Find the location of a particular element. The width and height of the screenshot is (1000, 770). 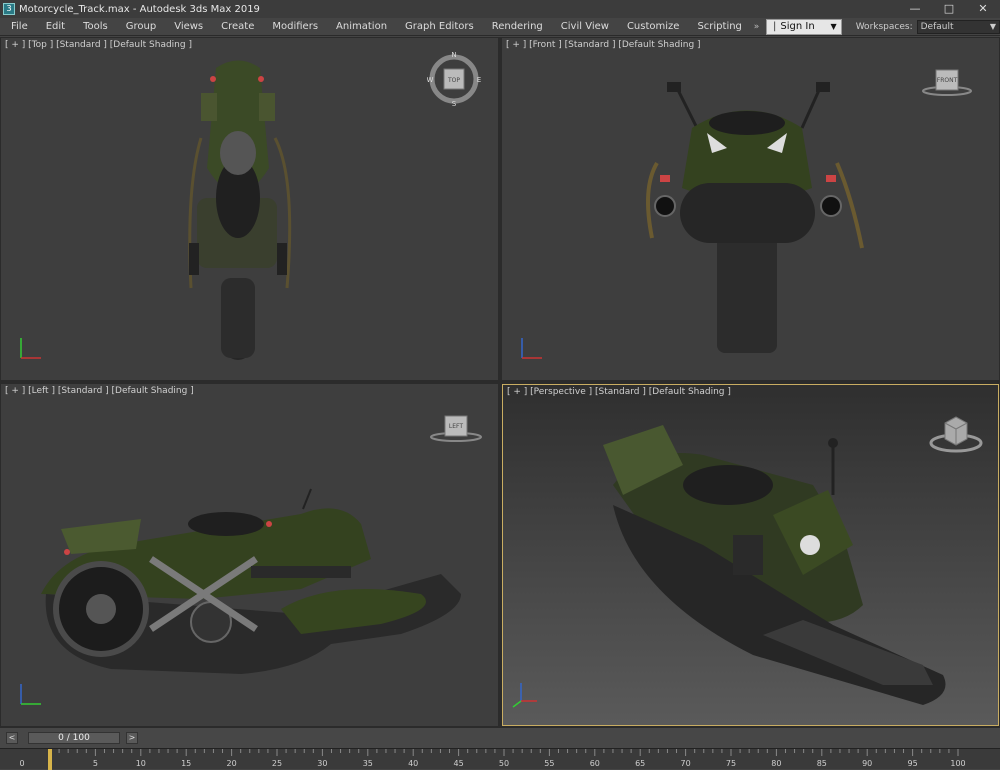

sign-in-button: | Sign In ▼ is located at coordinates (804, 26).